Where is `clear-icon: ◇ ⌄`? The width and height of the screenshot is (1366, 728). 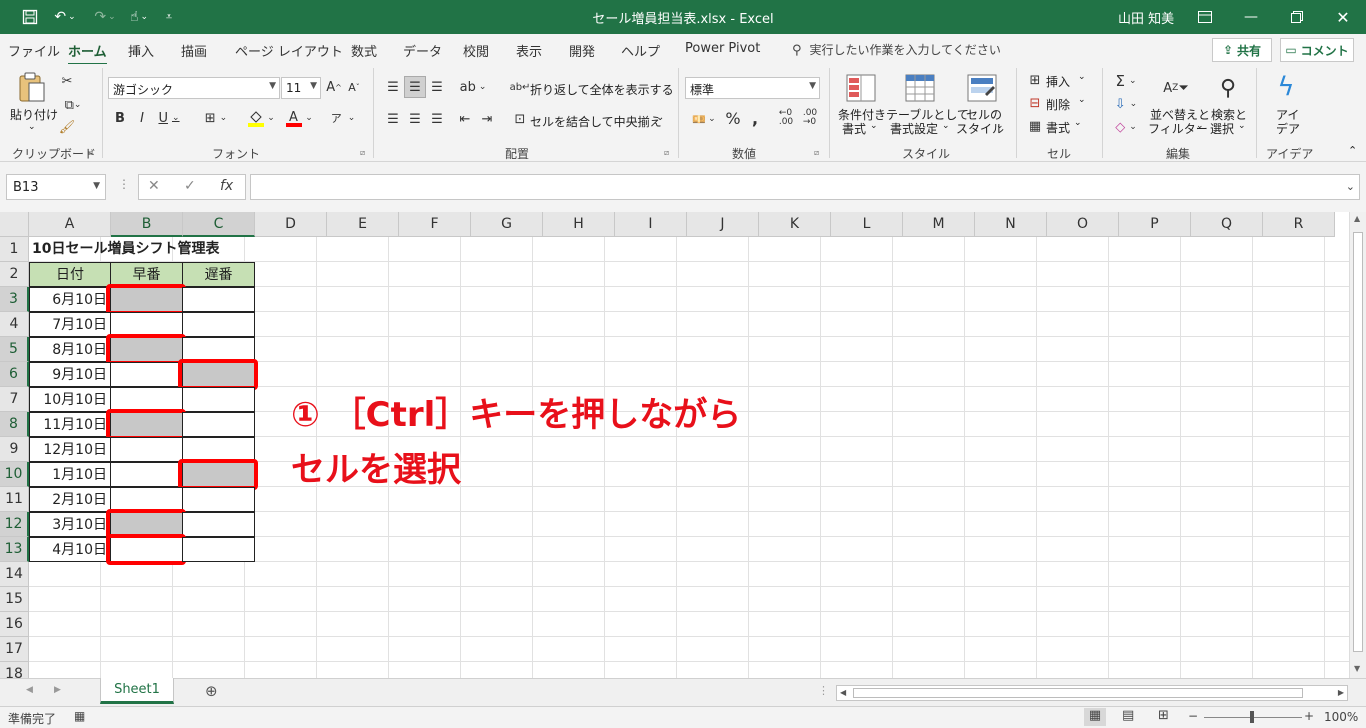 clear-icon: ◇ ⌄ is located at coordinates (1126, 127).